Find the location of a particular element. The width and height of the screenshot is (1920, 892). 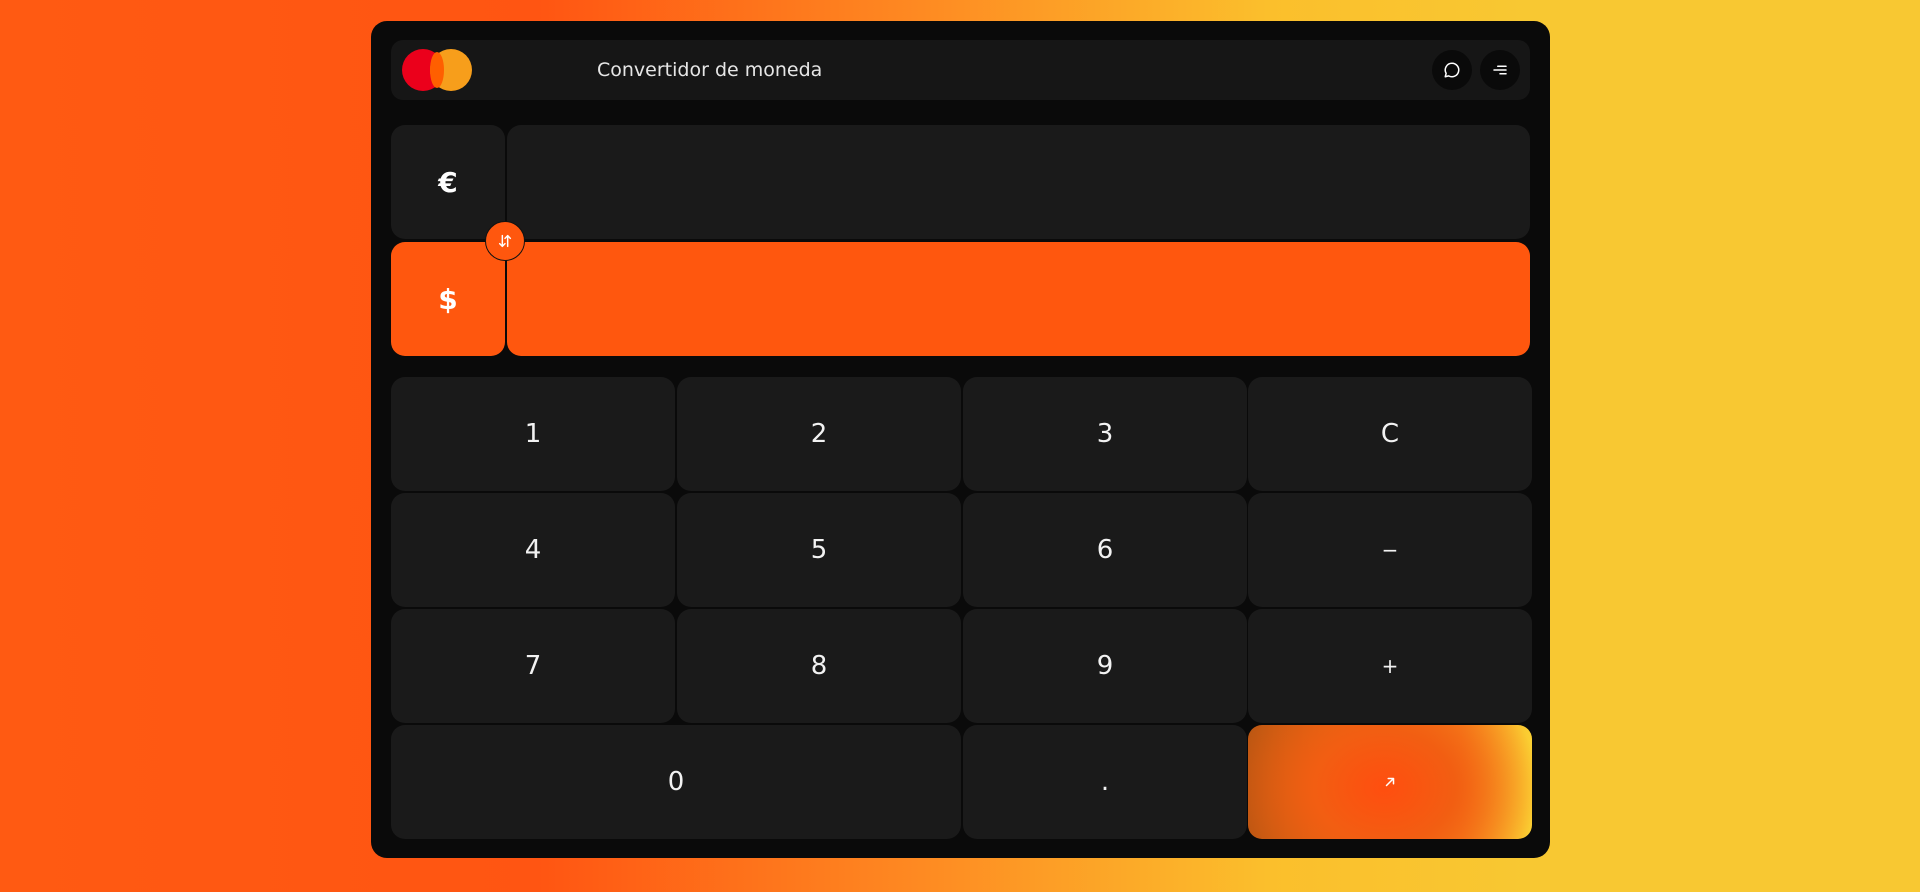

key-5: 5 is located at coordinates (819, 550).